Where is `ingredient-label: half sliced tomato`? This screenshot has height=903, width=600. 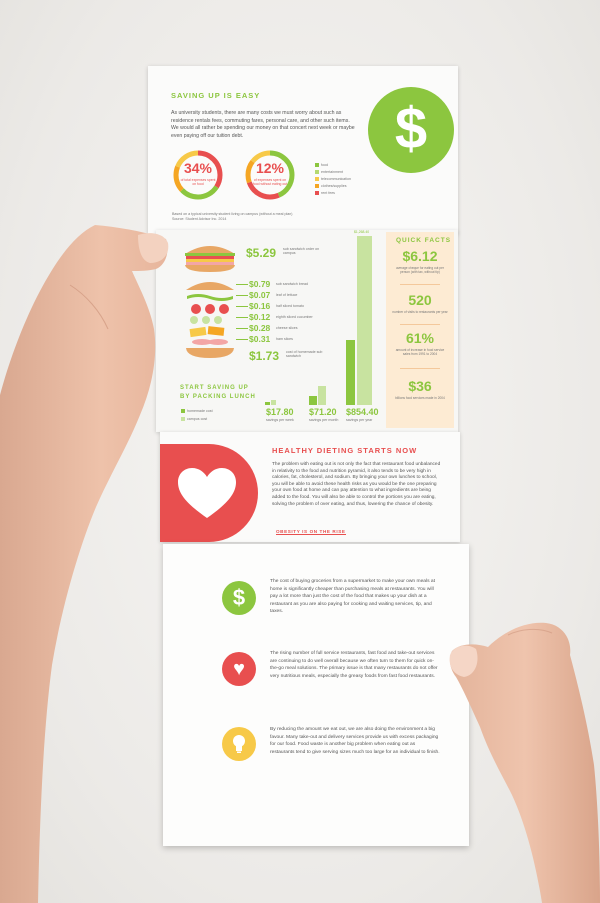
ingredient-label: half sliced tomato is located at coordinates (290, 306).